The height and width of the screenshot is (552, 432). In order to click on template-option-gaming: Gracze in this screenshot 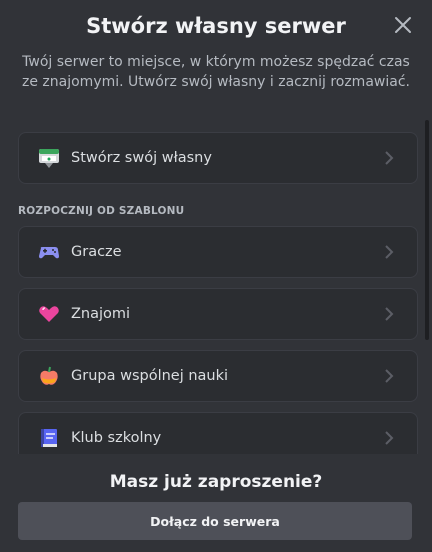, I will do `click(218, 252)`.